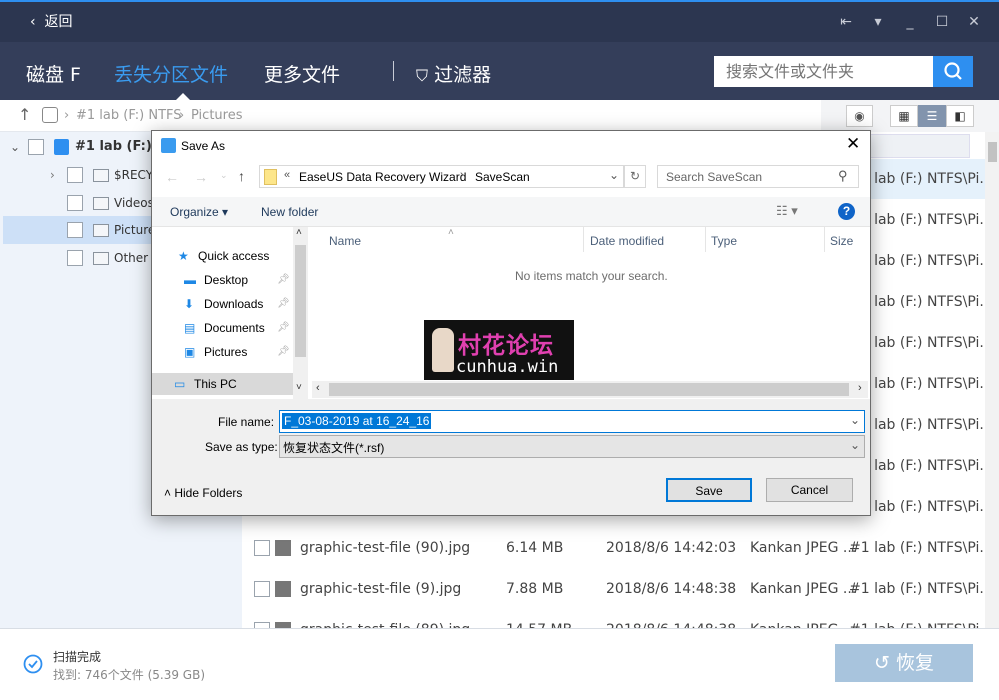  Describe the element at coordinates (53, 73) in the screenshot. I see `tab-disk: 磁盘 F` at that location.